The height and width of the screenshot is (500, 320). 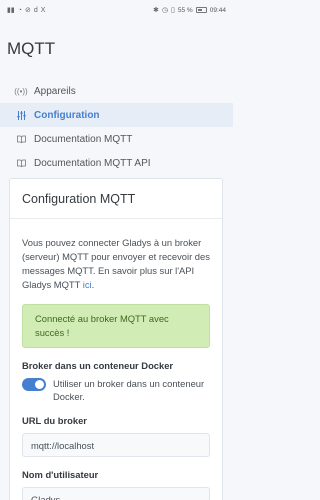 I want to click on status-right: ✱ ◷ ▯ 55 % 09:44, so click(x=189, y=10).